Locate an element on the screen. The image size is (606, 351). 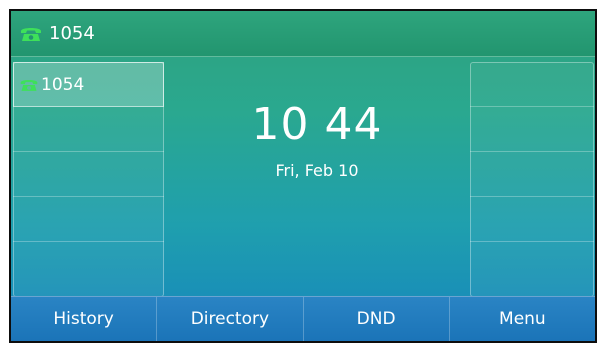
right-line-keys is located at coordinates (532, 179).